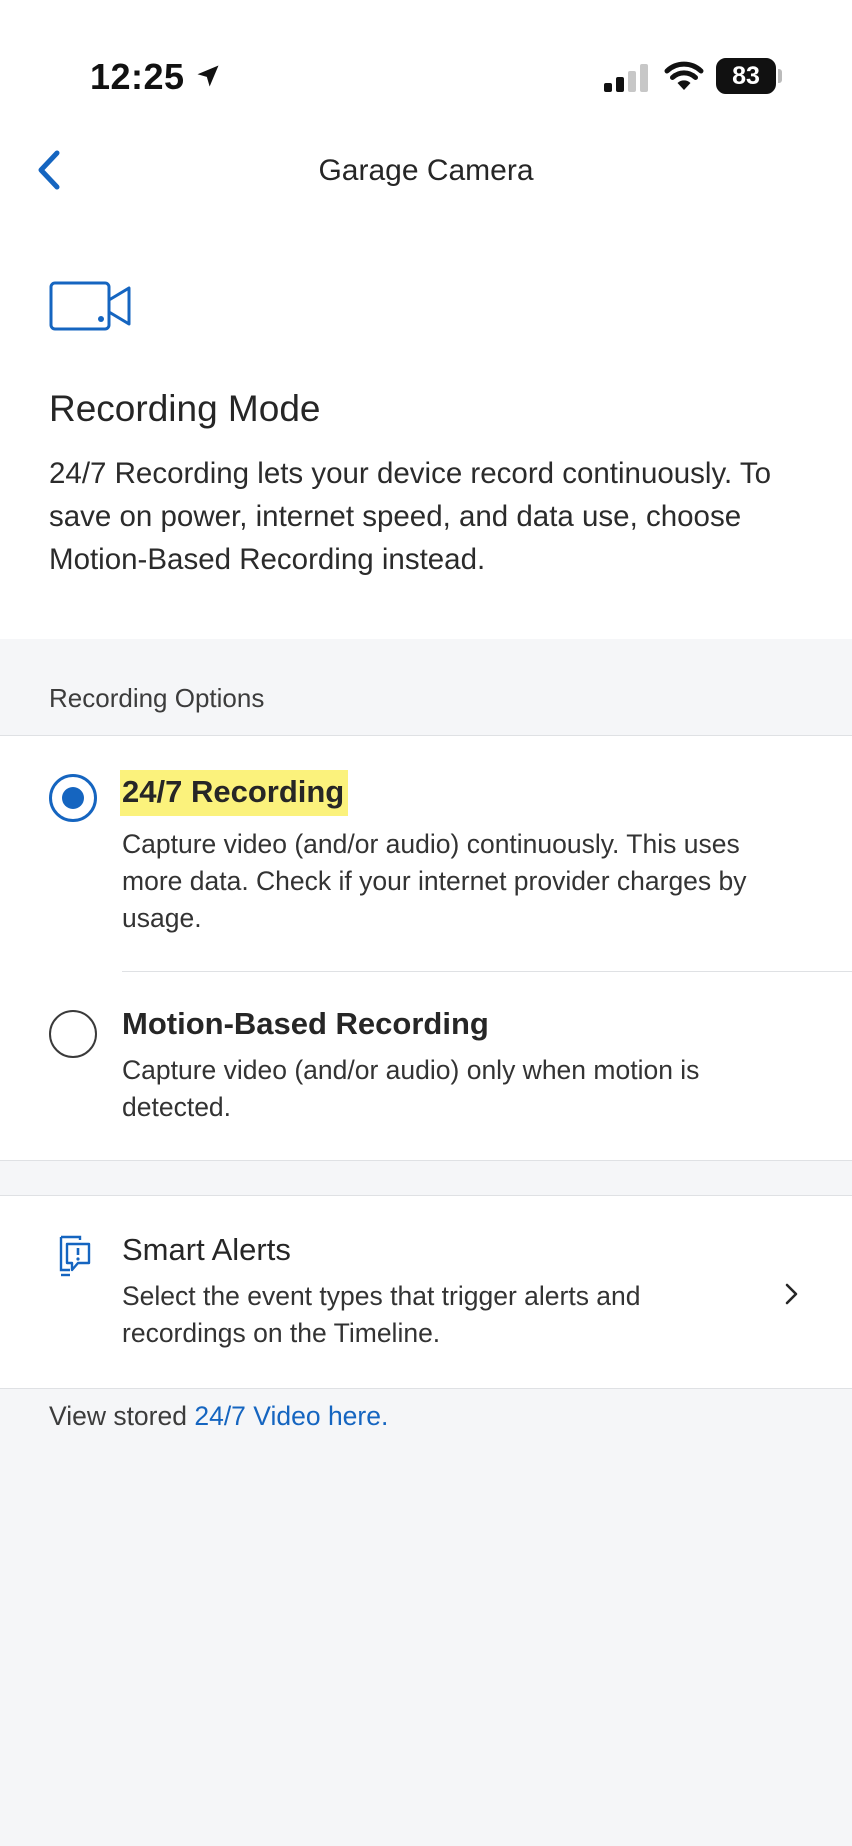  What do you see at coordinates (426, 70) in the screenshot?
I see `status-bar: 12:25 83` at bounding box center [426, 70].